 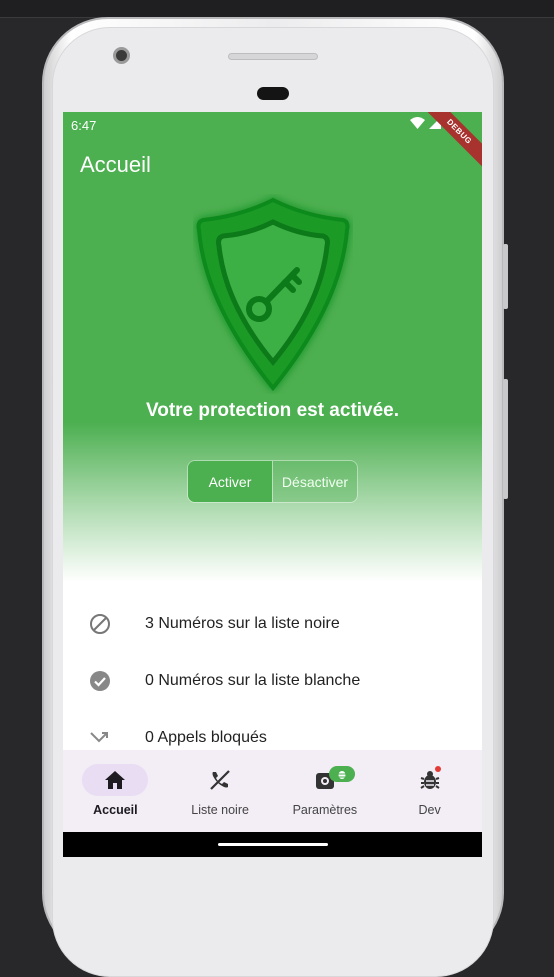 I want to click on wifi-icon, so click(x=417, y=123).